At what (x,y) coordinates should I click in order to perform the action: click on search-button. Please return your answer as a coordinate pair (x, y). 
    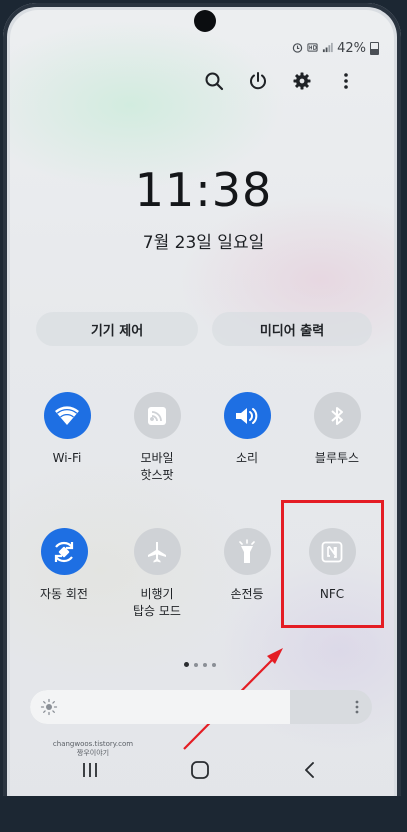
    Looking at the image, I should click on (214, 81).